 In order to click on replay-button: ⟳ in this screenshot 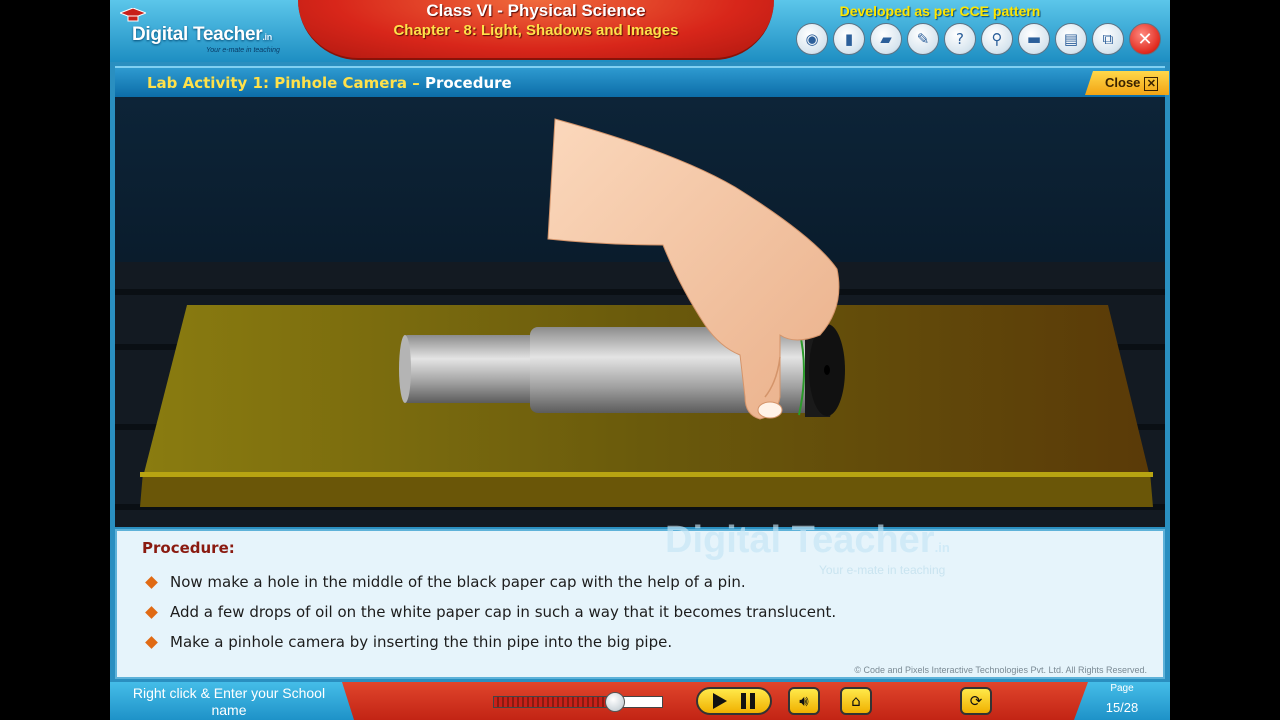, I will do `click(976, 701)`.